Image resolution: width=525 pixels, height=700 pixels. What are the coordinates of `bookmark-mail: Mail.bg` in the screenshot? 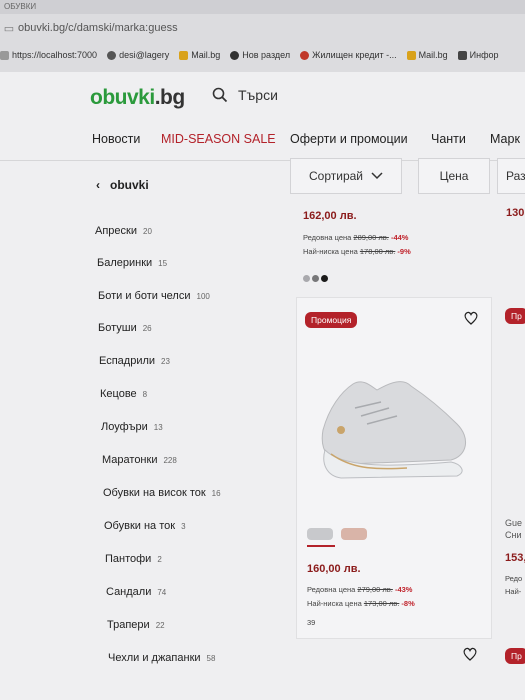 It's located at (199, 55).